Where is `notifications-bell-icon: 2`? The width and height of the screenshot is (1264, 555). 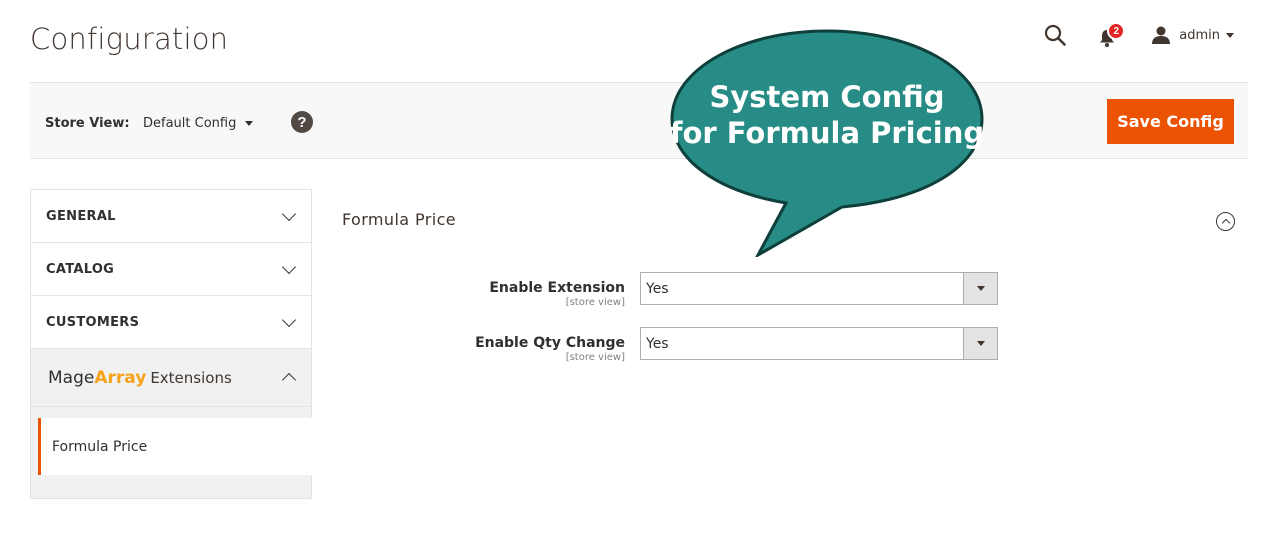 notifications-bell-icon: 2 is located at coordinates (1111, 34).